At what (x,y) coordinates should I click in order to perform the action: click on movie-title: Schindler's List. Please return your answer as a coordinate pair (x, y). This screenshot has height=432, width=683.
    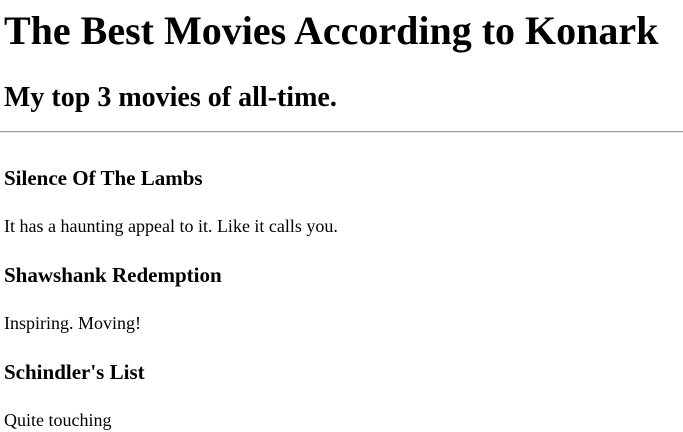
    Looking at the image, I should click on (74, 372).